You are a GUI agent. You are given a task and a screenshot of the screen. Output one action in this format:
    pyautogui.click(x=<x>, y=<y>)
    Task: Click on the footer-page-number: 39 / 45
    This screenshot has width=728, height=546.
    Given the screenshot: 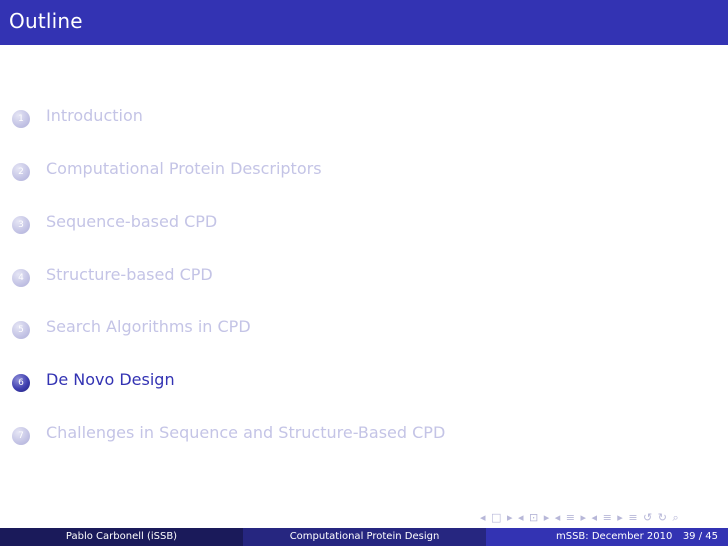 What is the action you would take?
    pyautogui.click(x=700, y=536)
    